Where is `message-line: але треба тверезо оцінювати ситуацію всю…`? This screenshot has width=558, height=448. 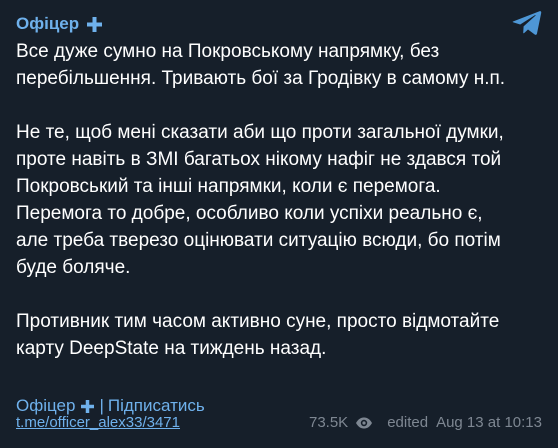
message-line: але треба тверезо оцінювати ситуацію всю… is located at coordinates (258, 240).